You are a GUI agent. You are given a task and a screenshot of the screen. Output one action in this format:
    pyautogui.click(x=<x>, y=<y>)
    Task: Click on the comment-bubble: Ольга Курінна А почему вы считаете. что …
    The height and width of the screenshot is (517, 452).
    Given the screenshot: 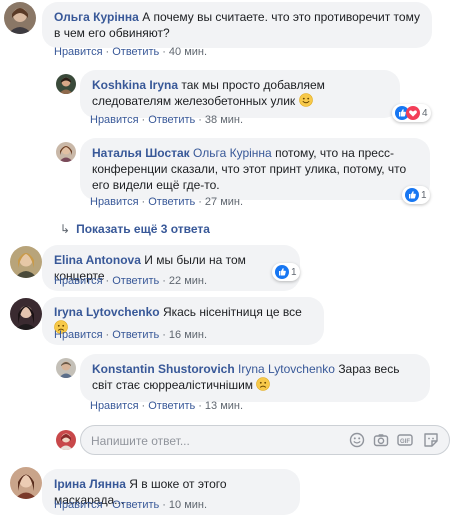 What is the action you would take?
    pyautogui.click(x=237, y=25)
    